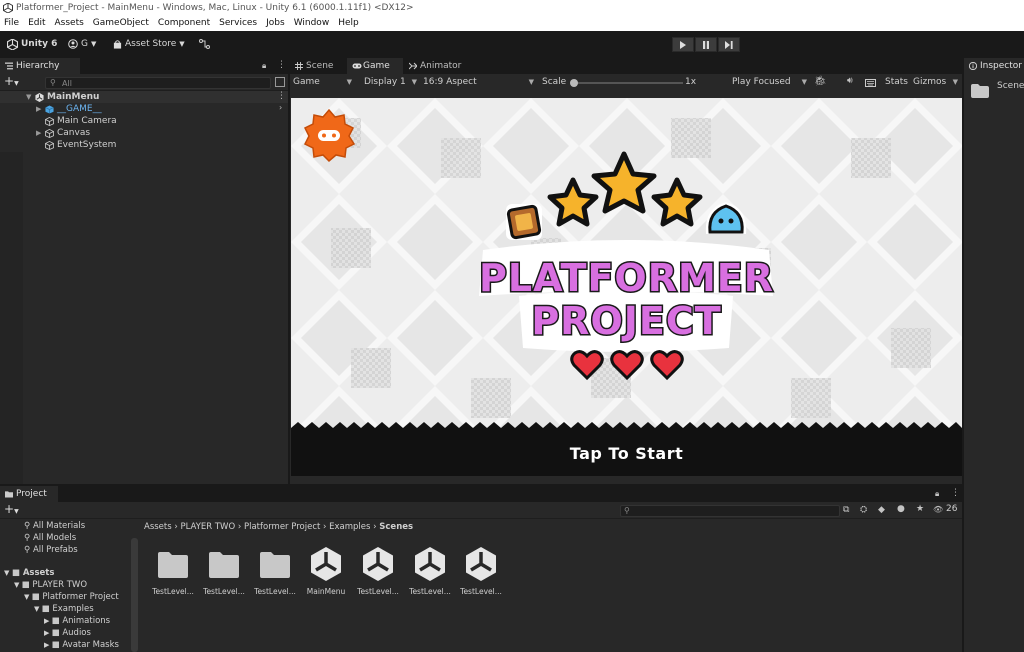 The width and height of the screenshot is (1024, 652). What do you see at coordinates (69, 23) in the screenshot?
I see `menu-assets: Assets` at bounding box center [69, 23].